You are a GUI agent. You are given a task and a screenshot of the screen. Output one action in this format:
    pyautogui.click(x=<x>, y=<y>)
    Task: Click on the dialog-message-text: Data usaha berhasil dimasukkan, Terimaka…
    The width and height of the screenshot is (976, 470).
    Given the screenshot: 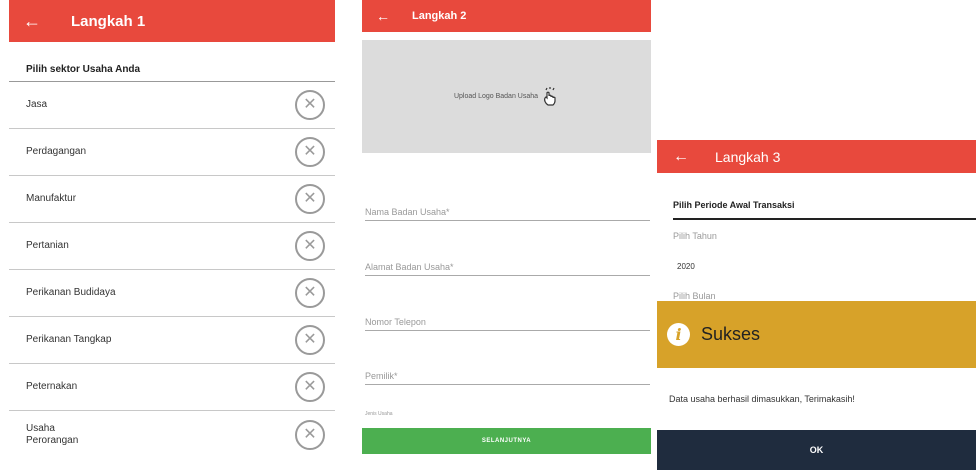 What is the action you would take?
    pyautogui.click(x=762, y=399)
    